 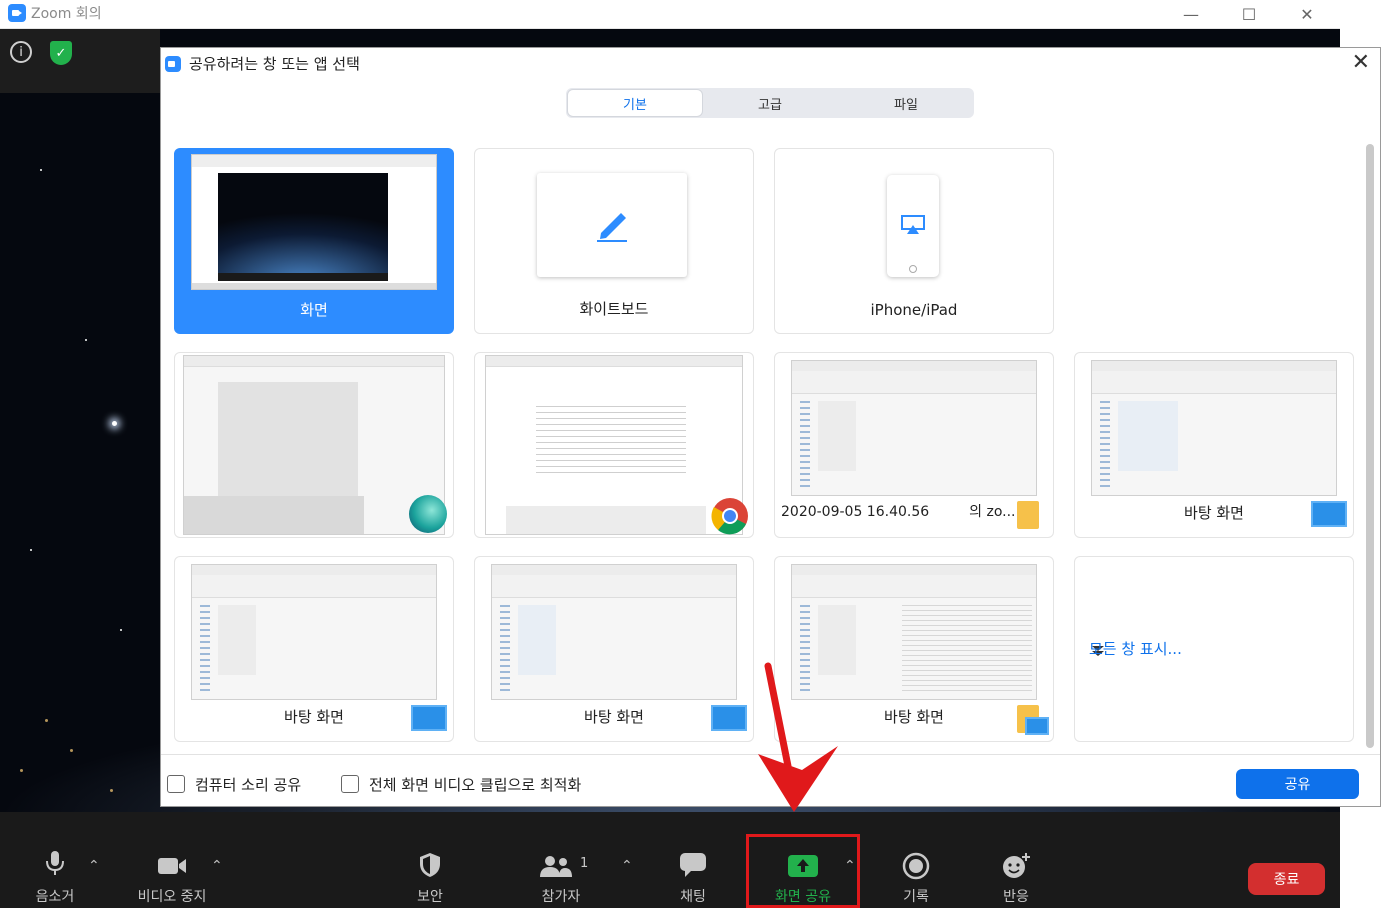 I want to click on participants-options-caret: ⌃, so click(x=627, y=866).